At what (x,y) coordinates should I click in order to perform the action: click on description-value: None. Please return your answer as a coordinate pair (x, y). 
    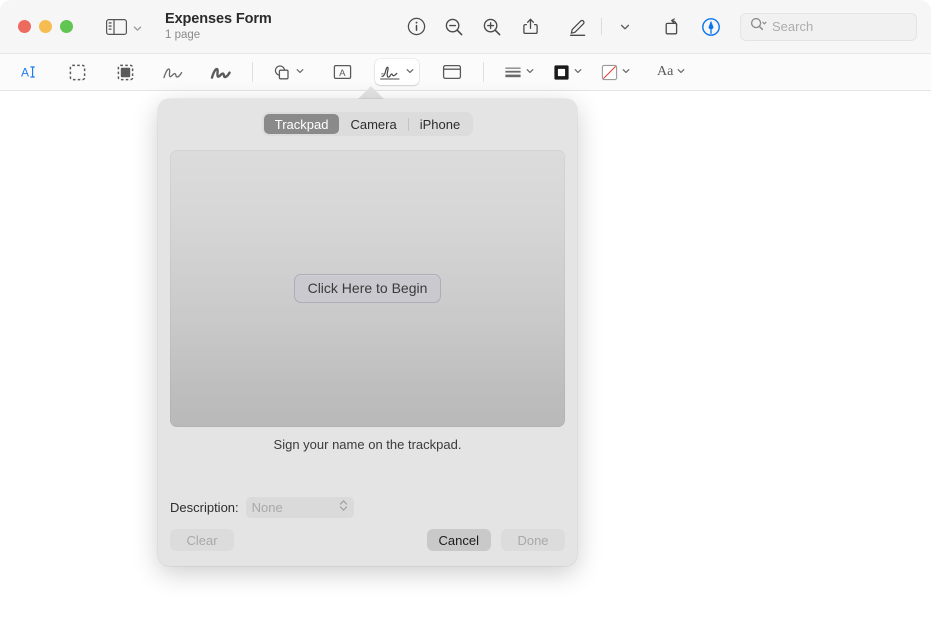
    Looking at the image, I should click on (267, 507).